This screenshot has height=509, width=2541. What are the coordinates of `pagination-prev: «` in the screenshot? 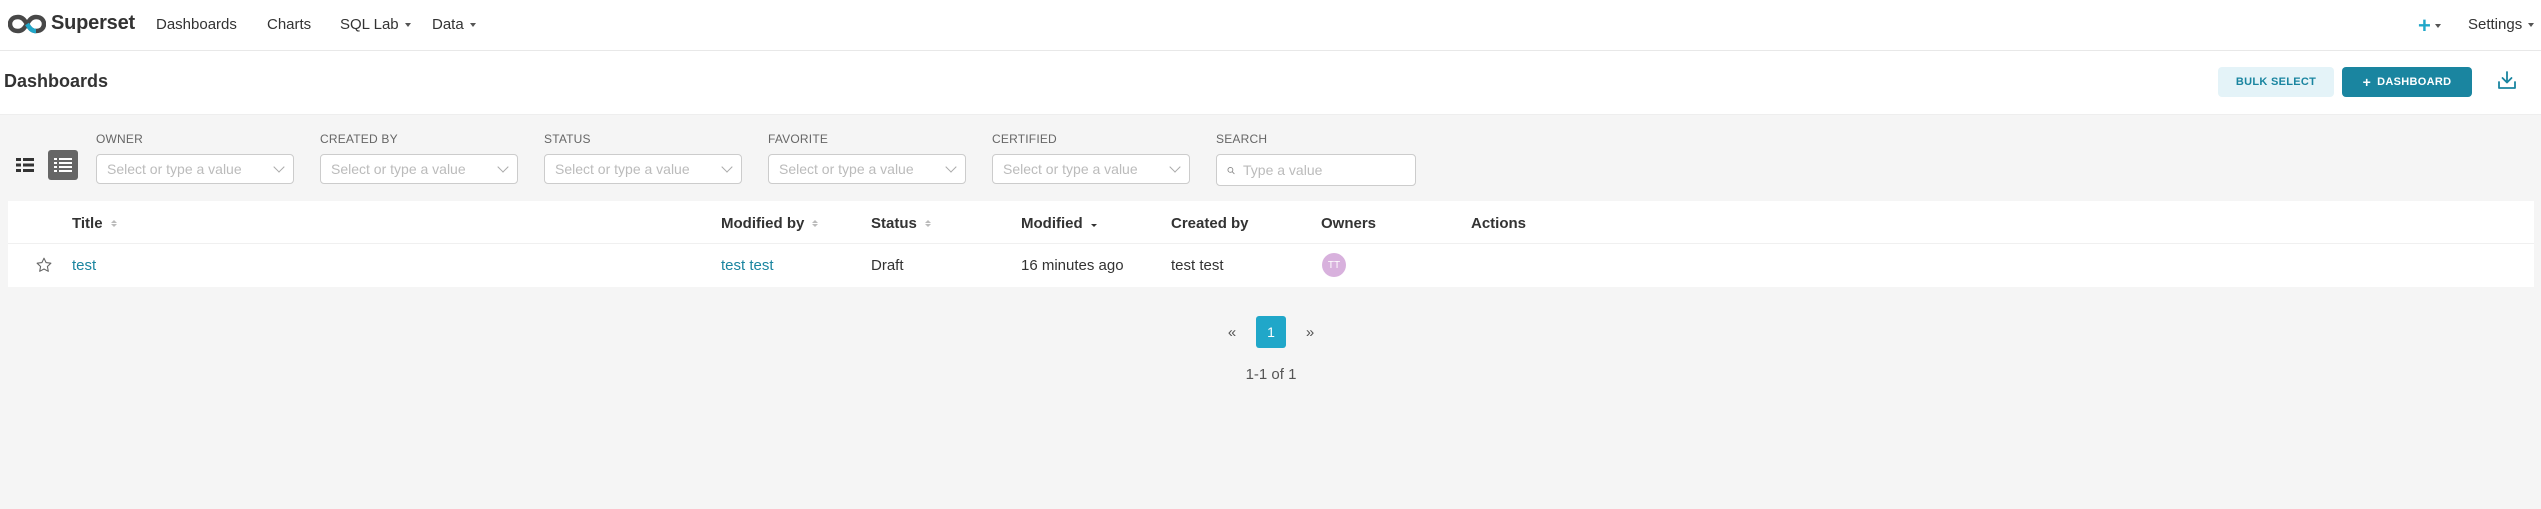 It's located at (1232, 332).